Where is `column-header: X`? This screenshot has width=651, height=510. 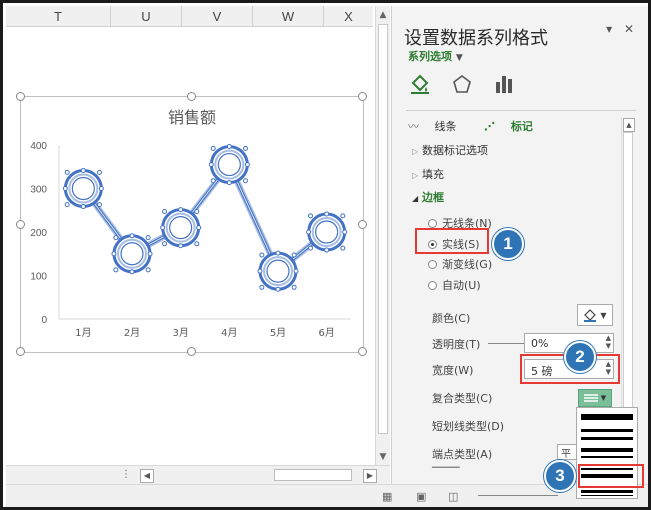 column-header: X is located at coordinates (348, 16).